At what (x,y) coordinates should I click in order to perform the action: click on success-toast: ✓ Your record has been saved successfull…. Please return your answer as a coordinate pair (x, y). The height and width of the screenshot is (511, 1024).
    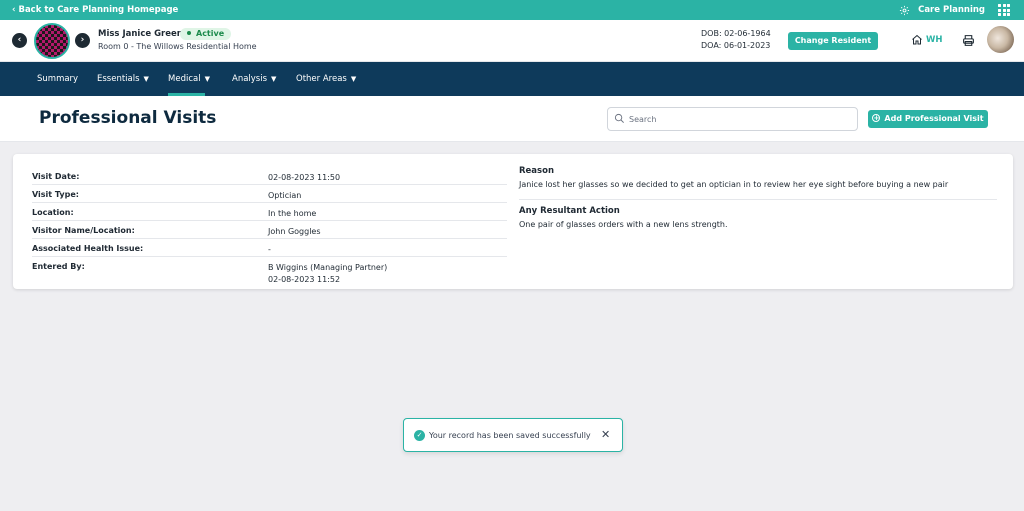
    Looking at the image, I should click on (513, 435).